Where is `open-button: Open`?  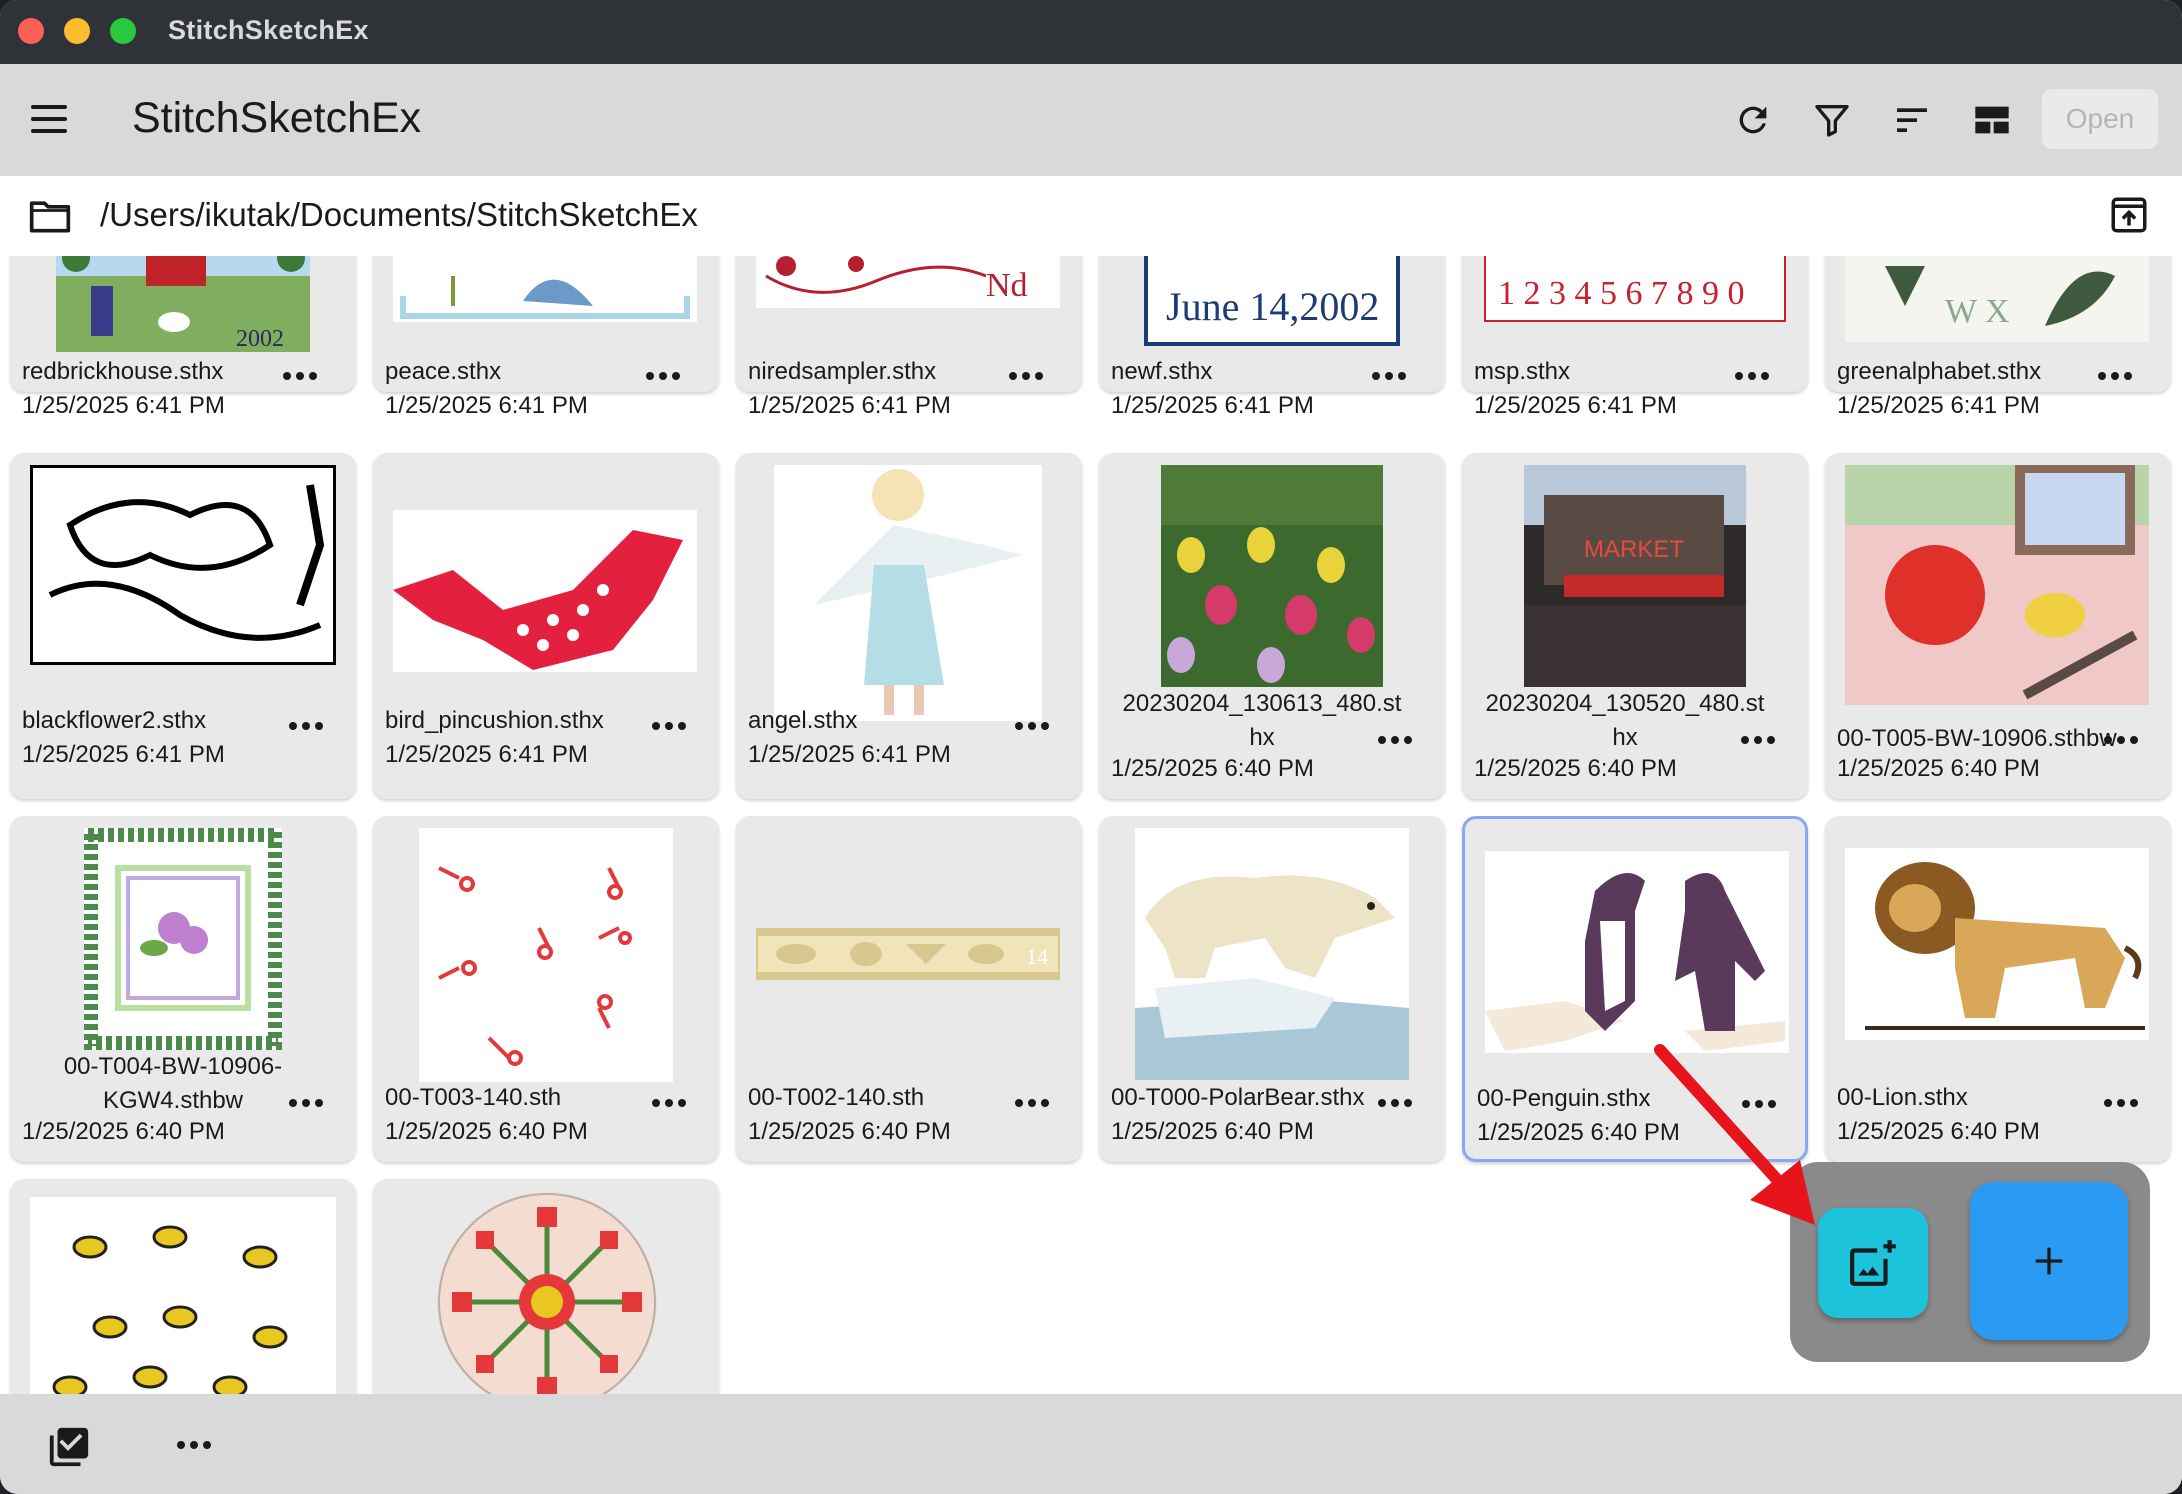
open-button: Open is located at coordinates (2100, 119).